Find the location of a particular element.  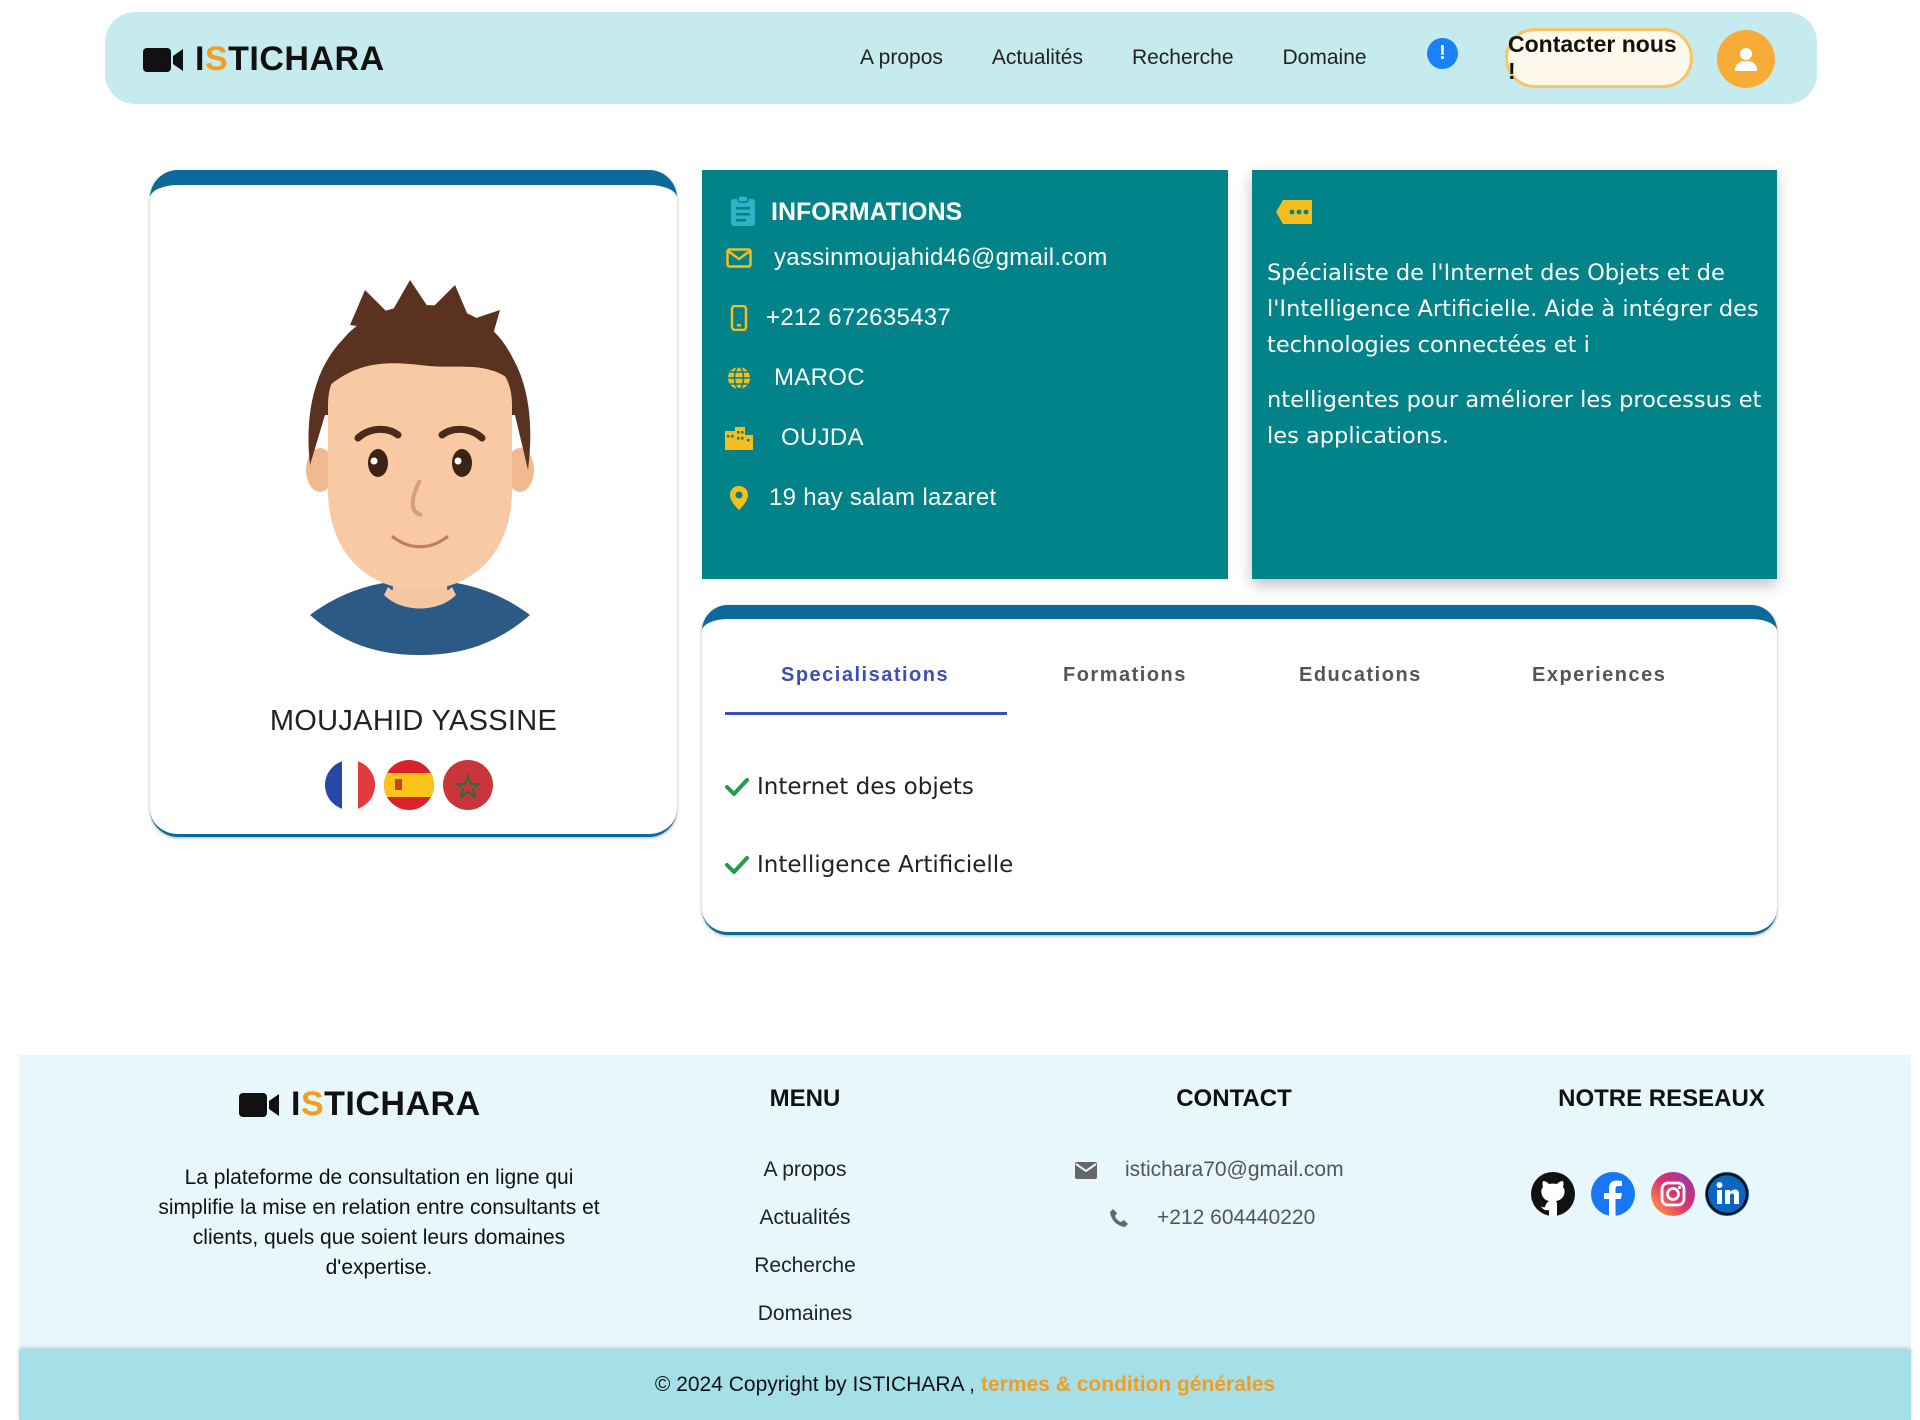

copyright-text: © 2024 Copyright by ISTICHARA , is located at coordinates (814, 1384).